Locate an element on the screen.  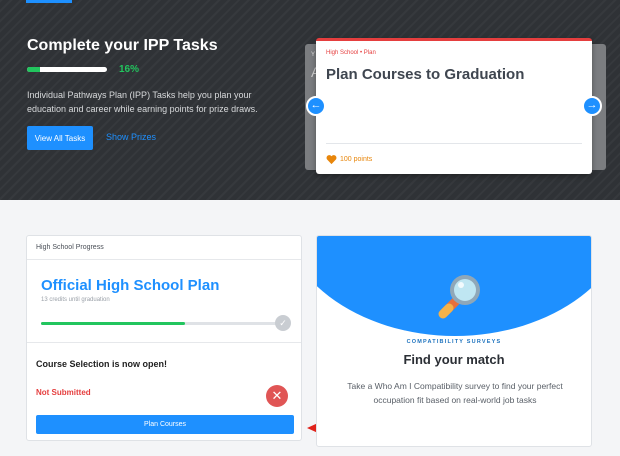
chevron-left-icon: ← is located at coordinates (316, 106).